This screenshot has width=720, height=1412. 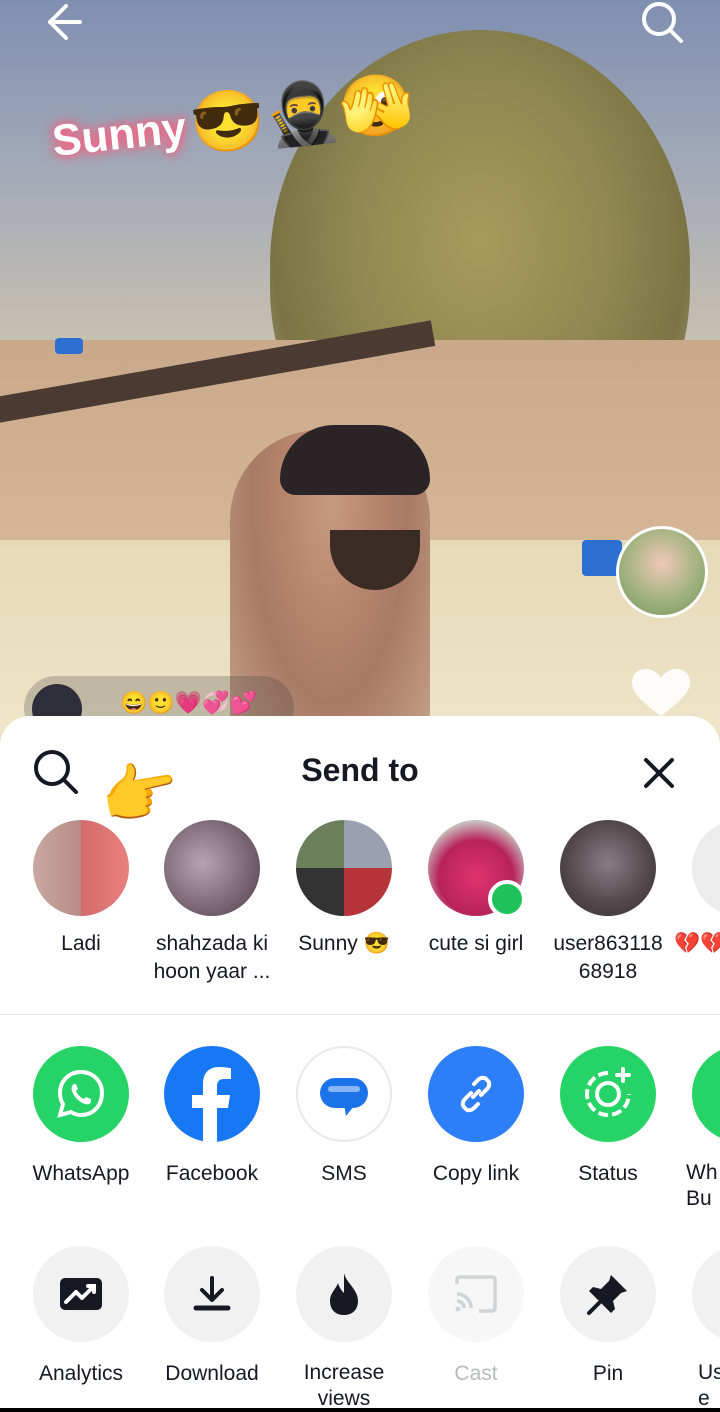 What do you see at coordinates (81, 1094) in the screenshot?
I see `whatsapp-icon` at bounding box center [81, 1094].